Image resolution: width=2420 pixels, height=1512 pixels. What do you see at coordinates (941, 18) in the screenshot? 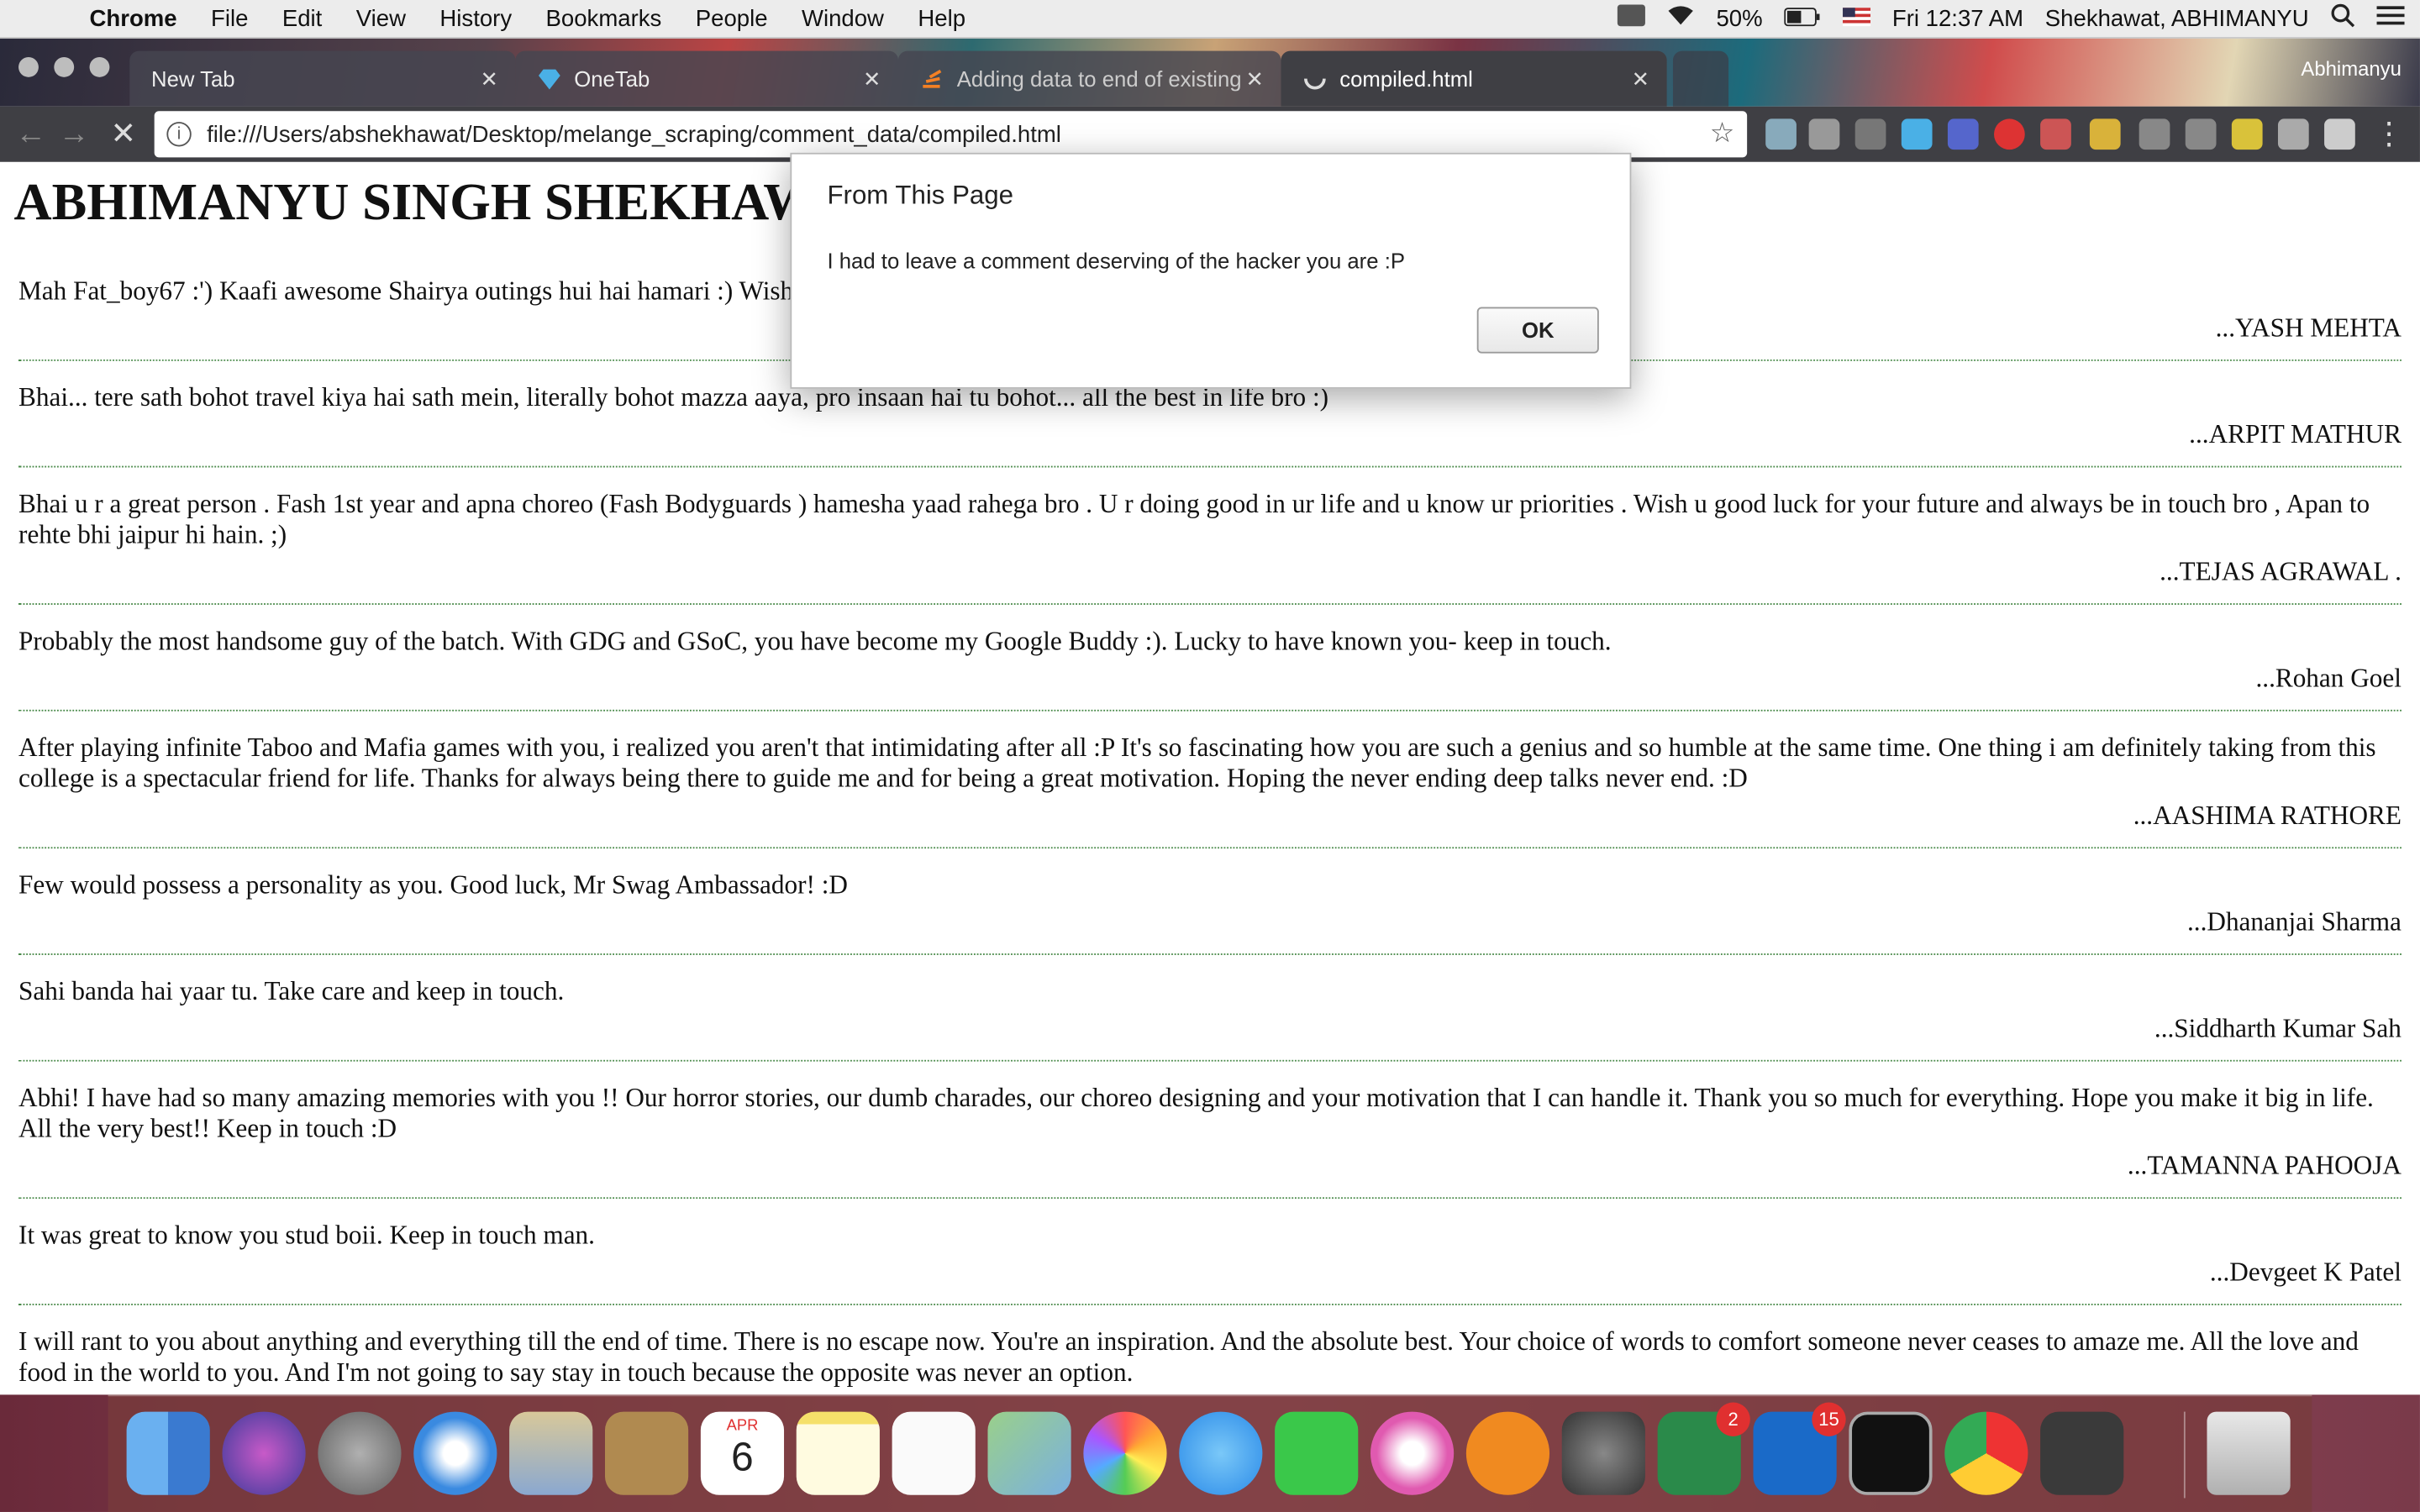
I see `menu-help: Help` at bounding box center [941, 18].